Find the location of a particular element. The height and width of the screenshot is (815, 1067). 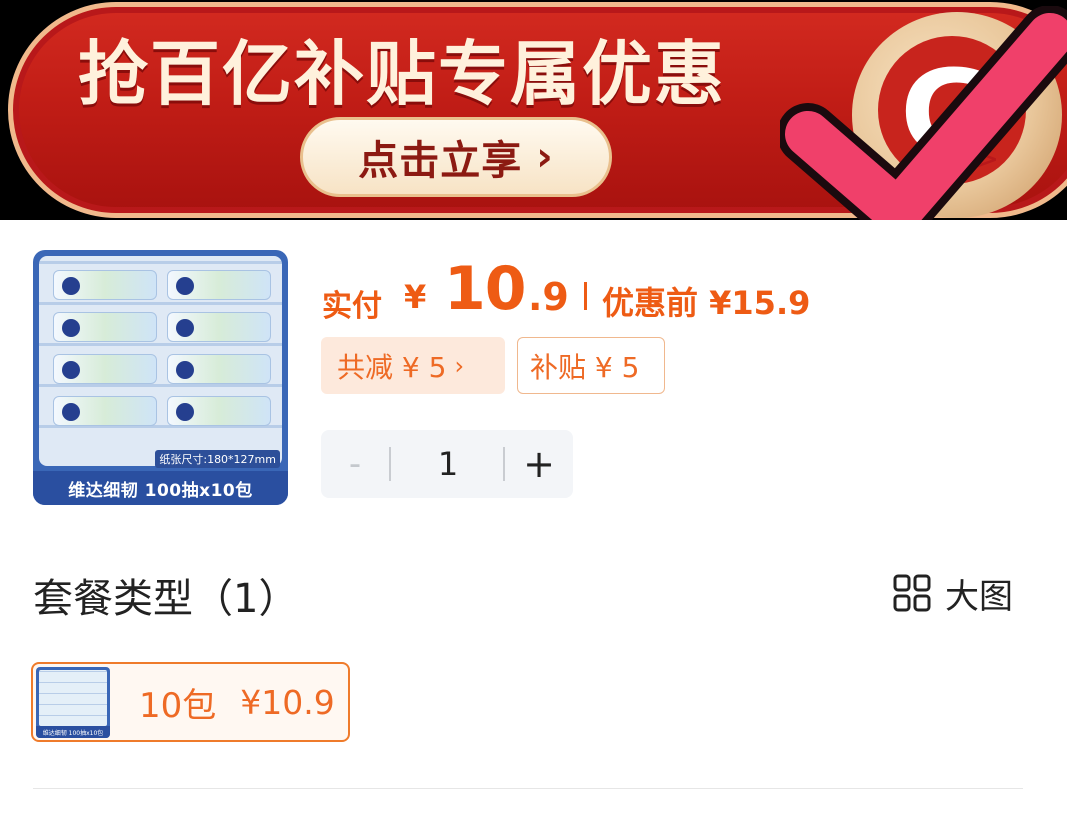

price-separator is located at coordinates (585, 296).